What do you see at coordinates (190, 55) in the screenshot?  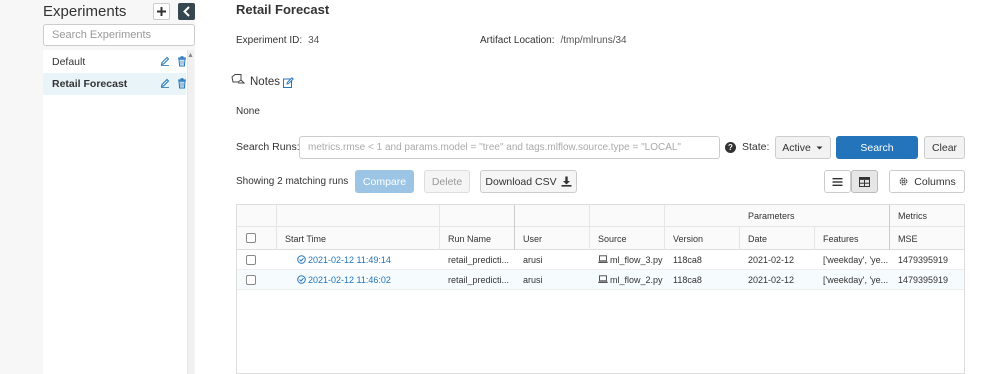 I see `scroll-up-arrow-icon: ▲` at bounding box center [190, 55].